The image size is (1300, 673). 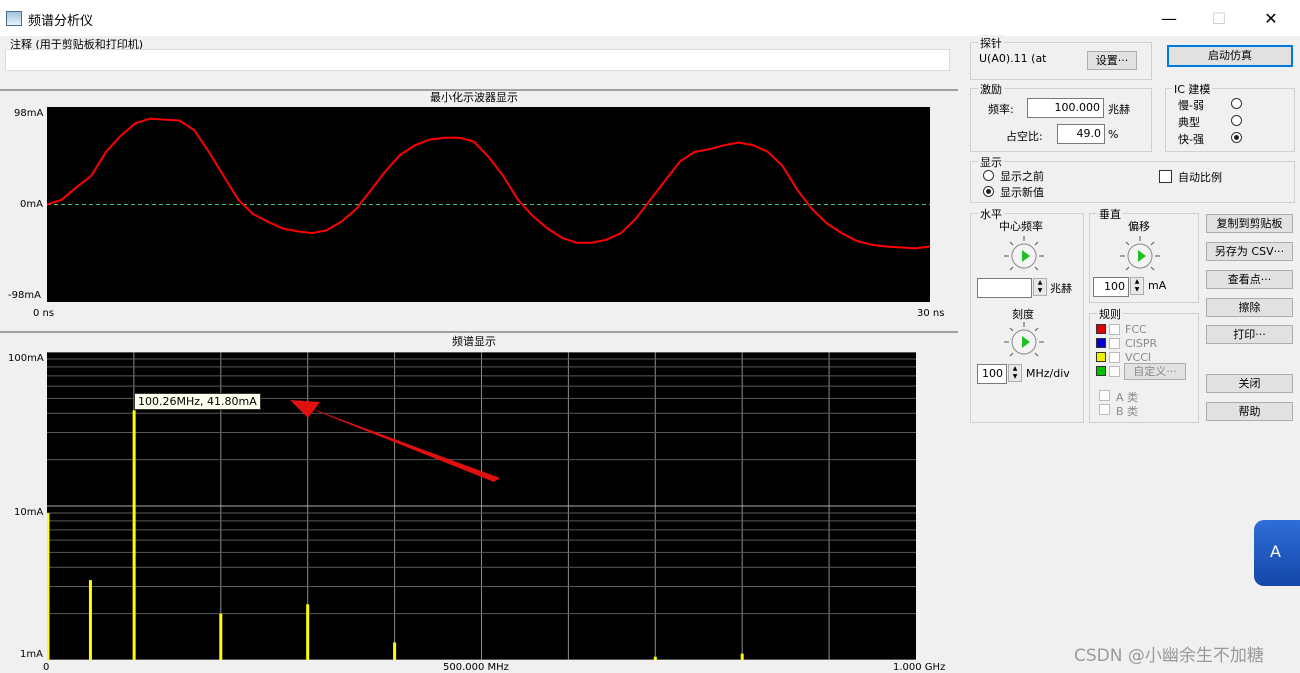 I want to click on ic-model-option-2-radio, so click(x=1236, y=137).